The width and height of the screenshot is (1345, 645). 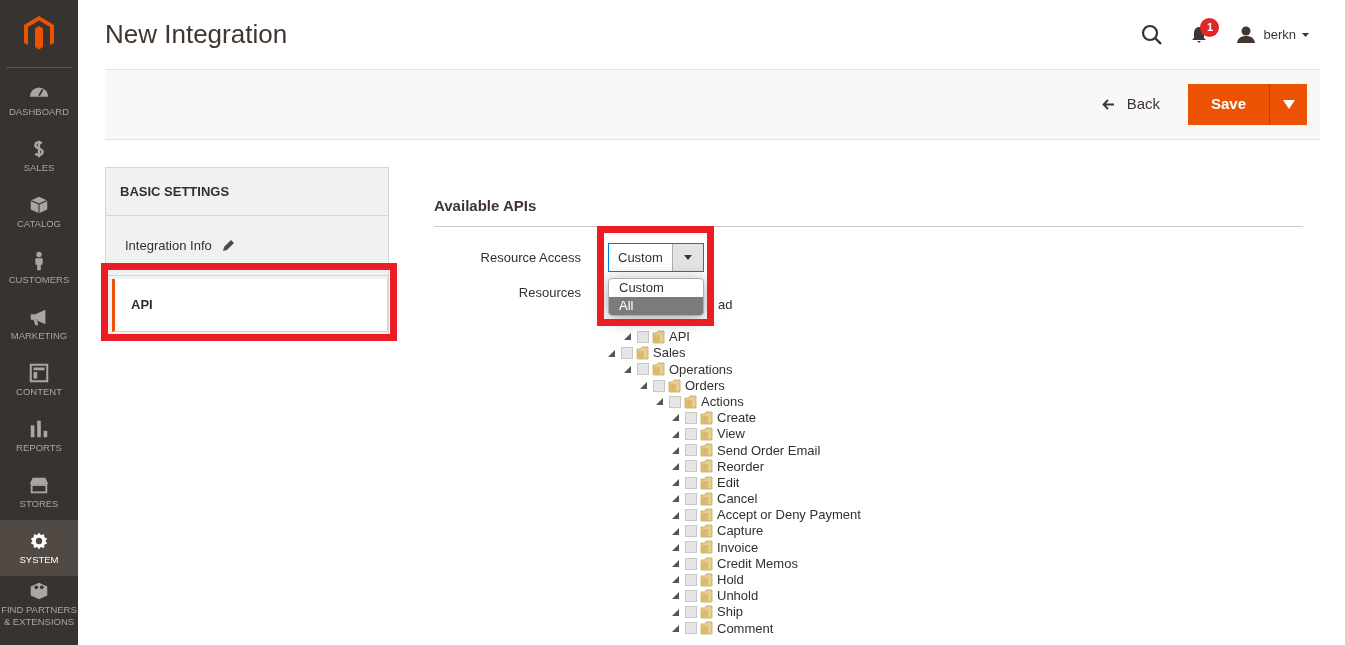 I want to click on nav-item: DASHBOARD, so click(x=39, y=100).